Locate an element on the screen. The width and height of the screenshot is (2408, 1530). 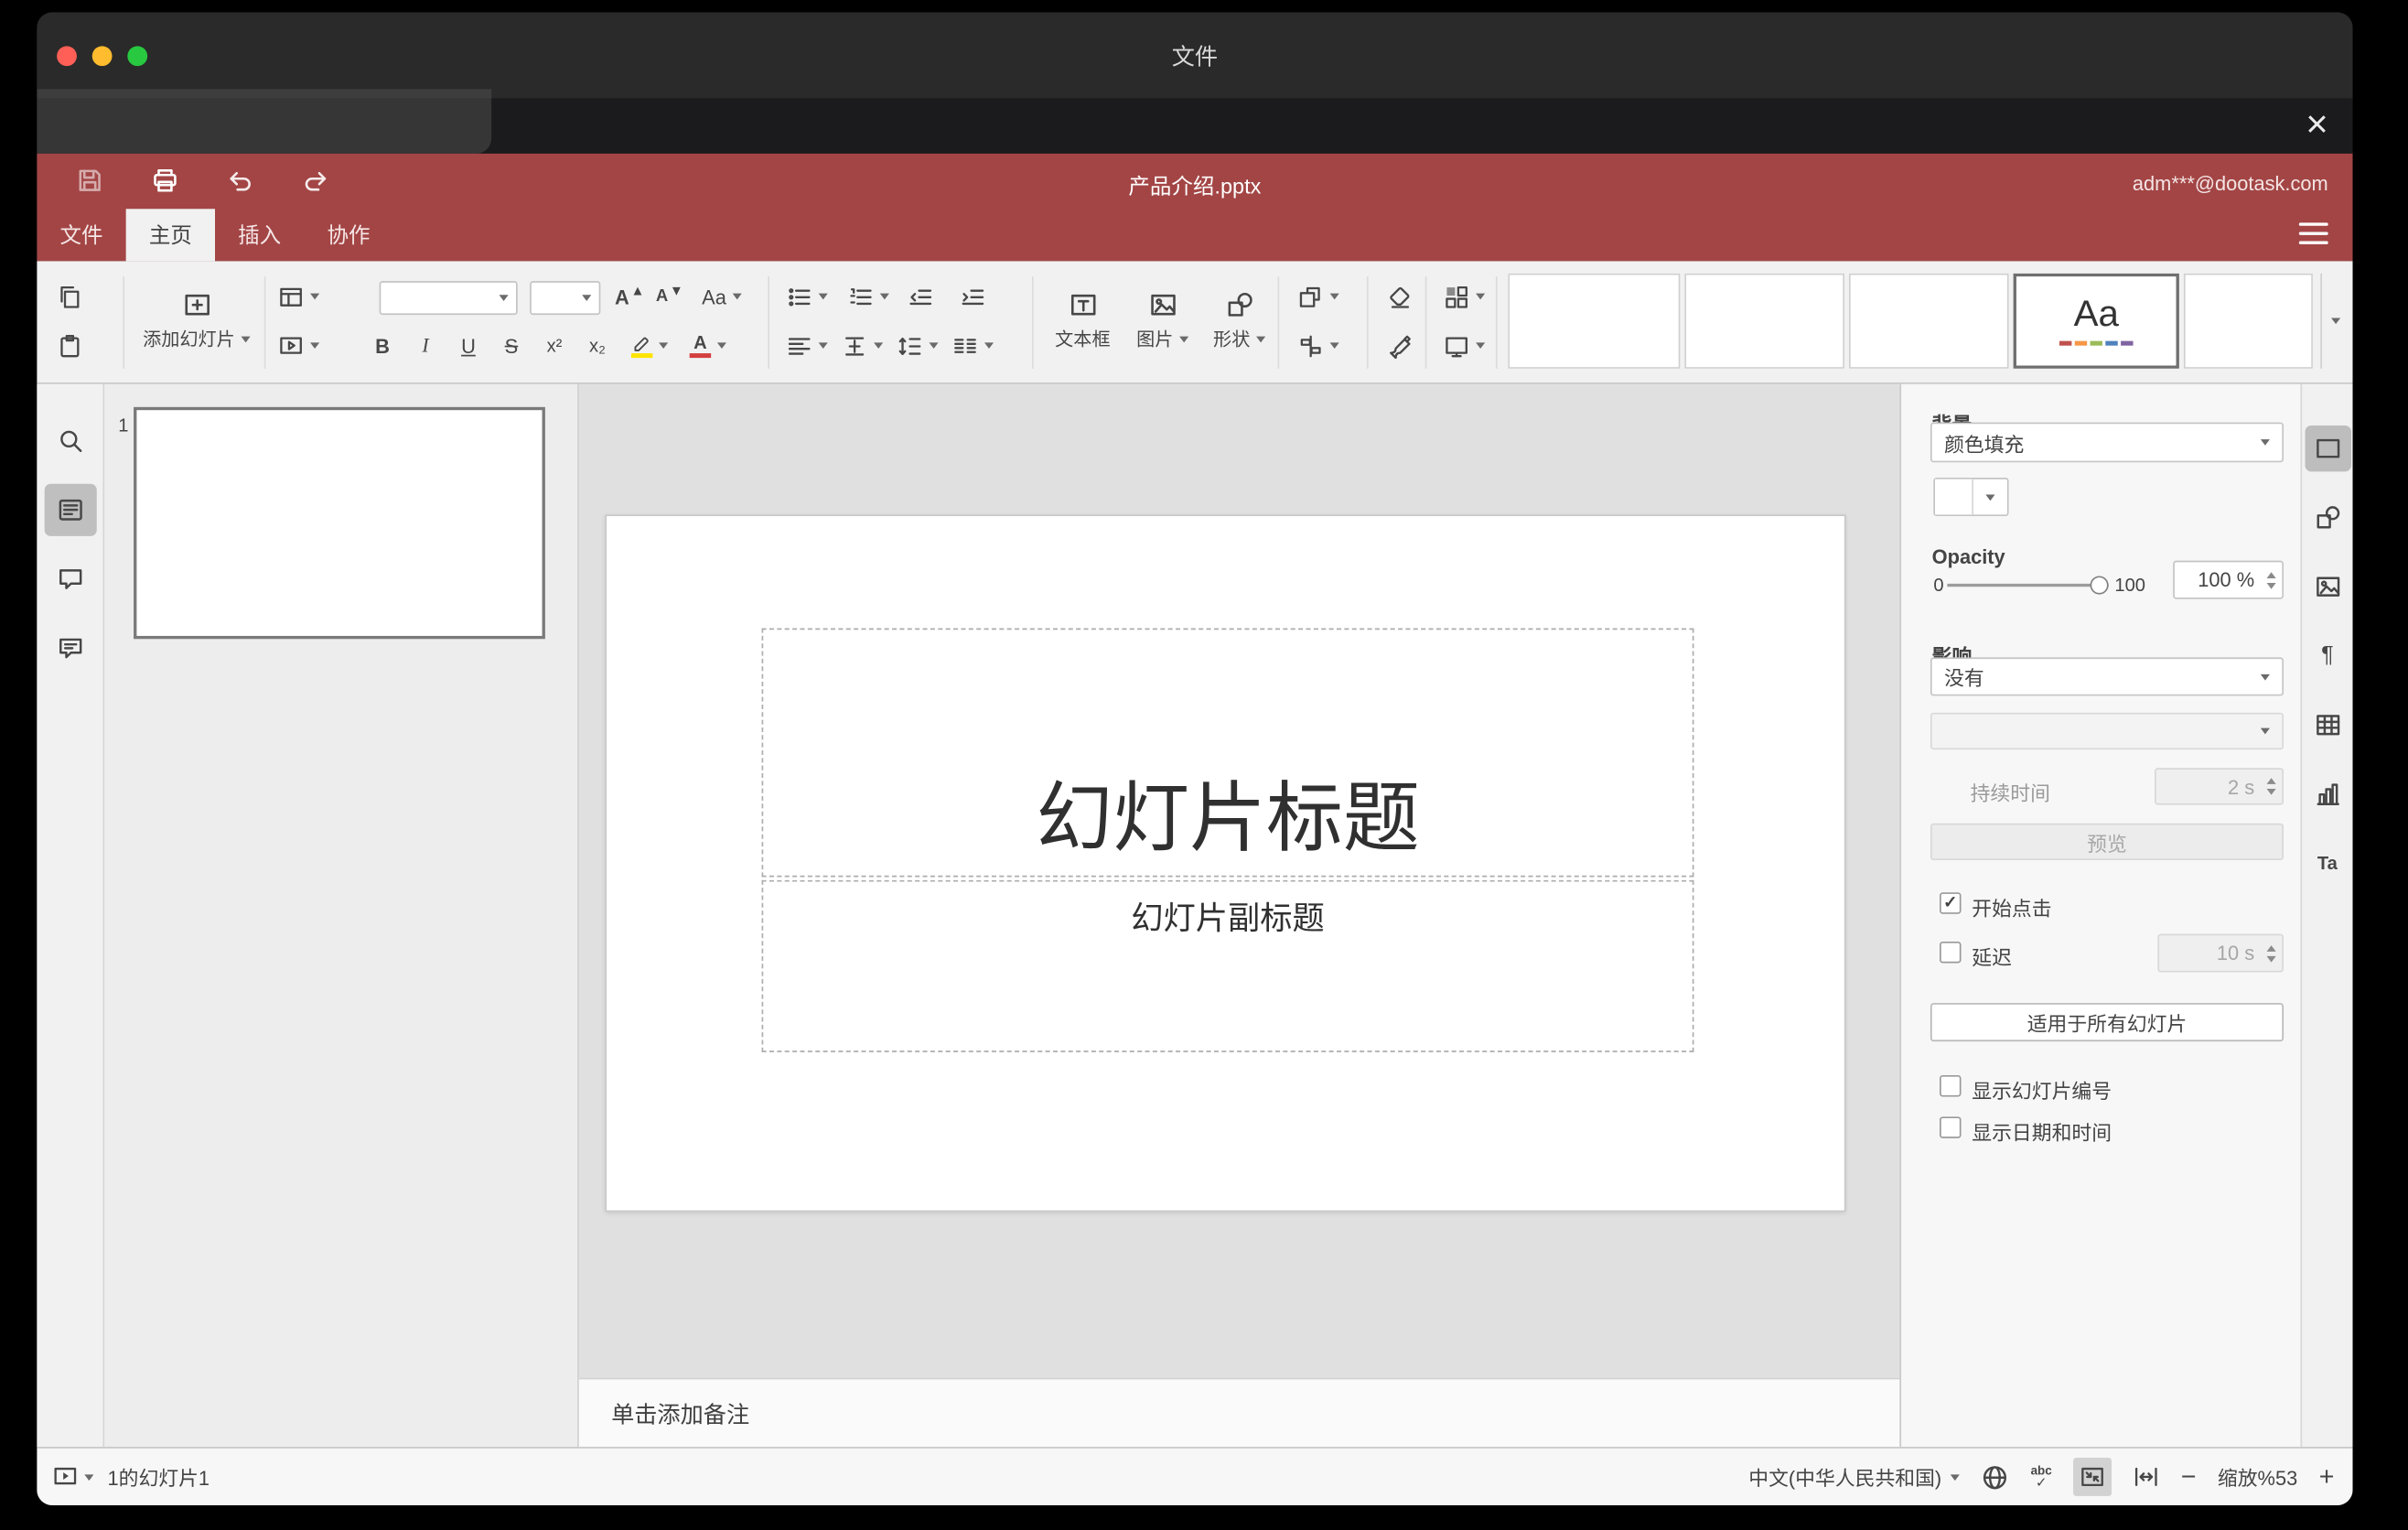
preview-button: 预览 is located at coordinates (2107, 841).